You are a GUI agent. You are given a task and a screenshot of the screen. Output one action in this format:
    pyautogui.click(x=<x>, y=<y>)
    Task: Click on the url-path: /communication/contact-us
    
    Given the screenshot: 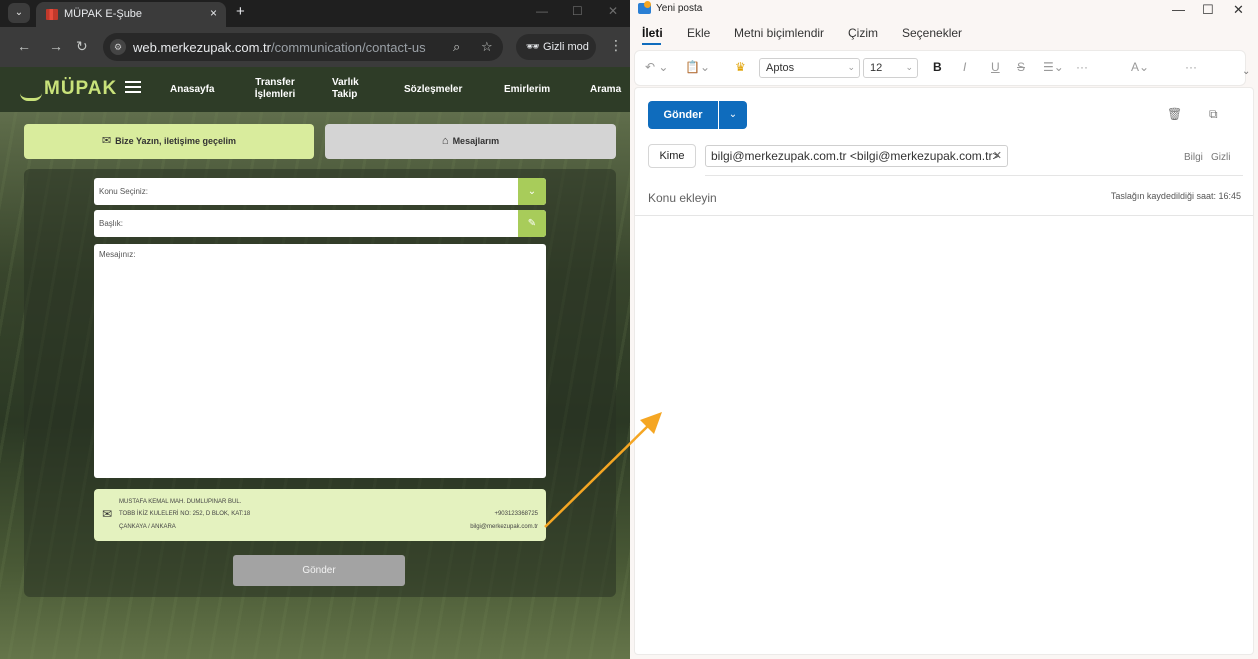 What is the action you would take?
    pyautogui.click(x=348, y=47)
    